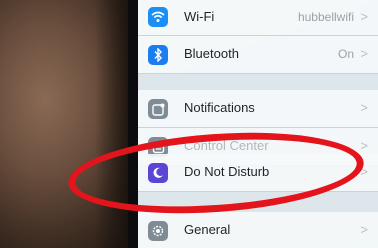 The image size is (378, 248). Describe the element at coordinates (258, 55) in the screenshot. I see `bluetooth-row: Bluetooth On >` at that location.